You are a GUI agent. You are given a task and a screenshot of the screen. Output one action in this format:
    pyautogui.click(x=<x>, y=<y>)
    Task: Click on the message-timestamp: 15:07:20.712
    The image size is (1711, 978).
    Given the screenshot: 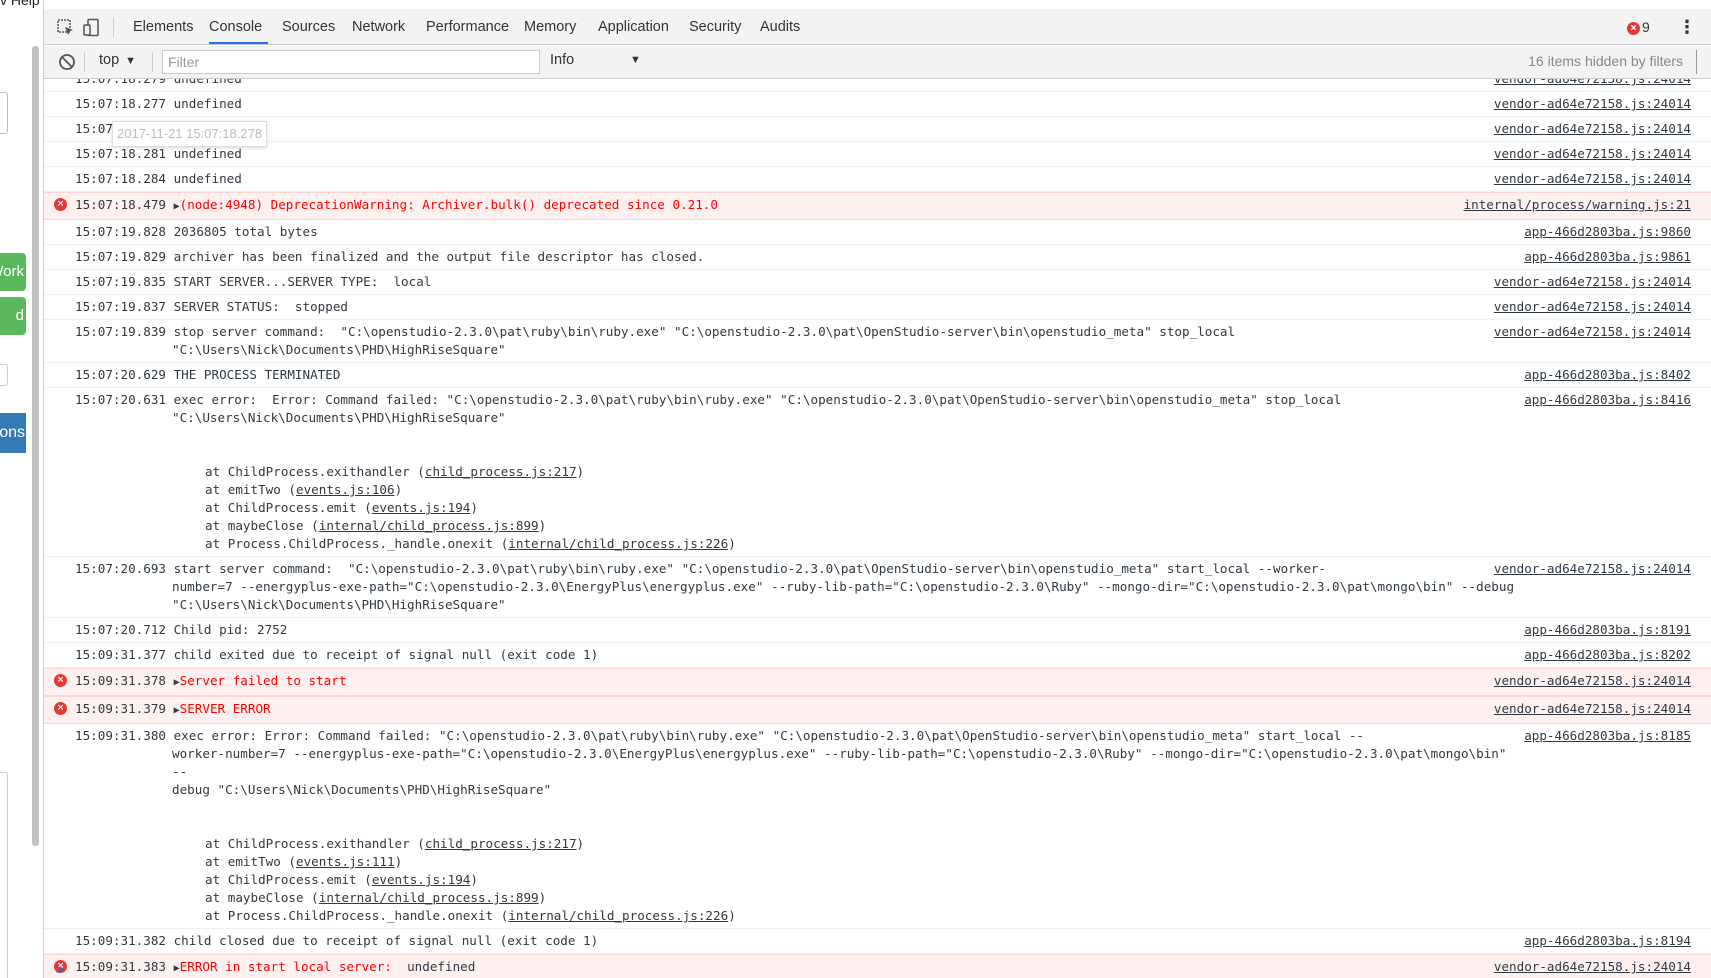 What is the action you would take?
    pyautogui.click(x=120, y=629)
    